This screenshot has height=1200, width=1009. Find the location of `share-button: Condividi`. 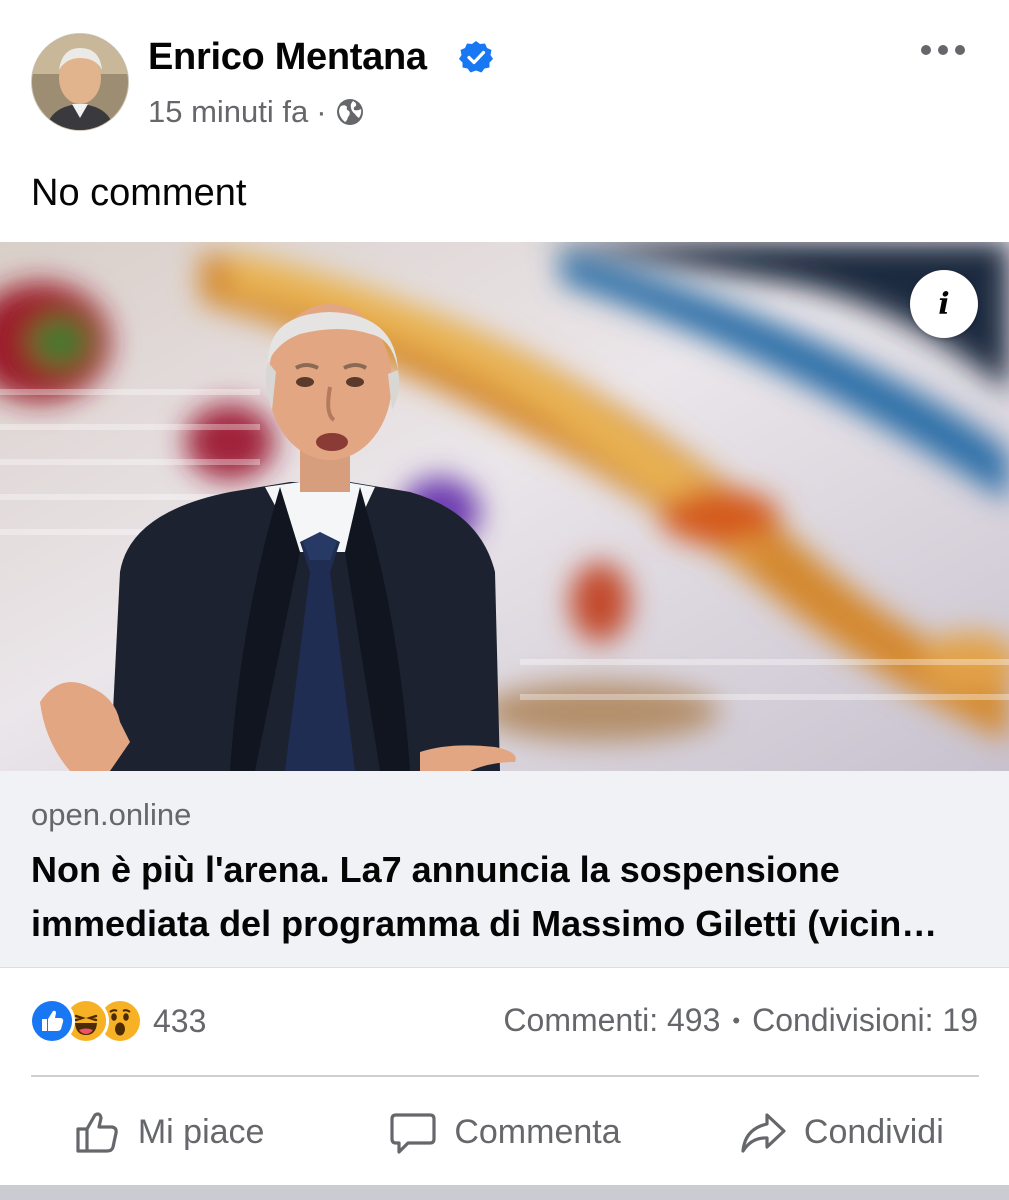

share-button: Condividi is located at coordinates (841, 1132).